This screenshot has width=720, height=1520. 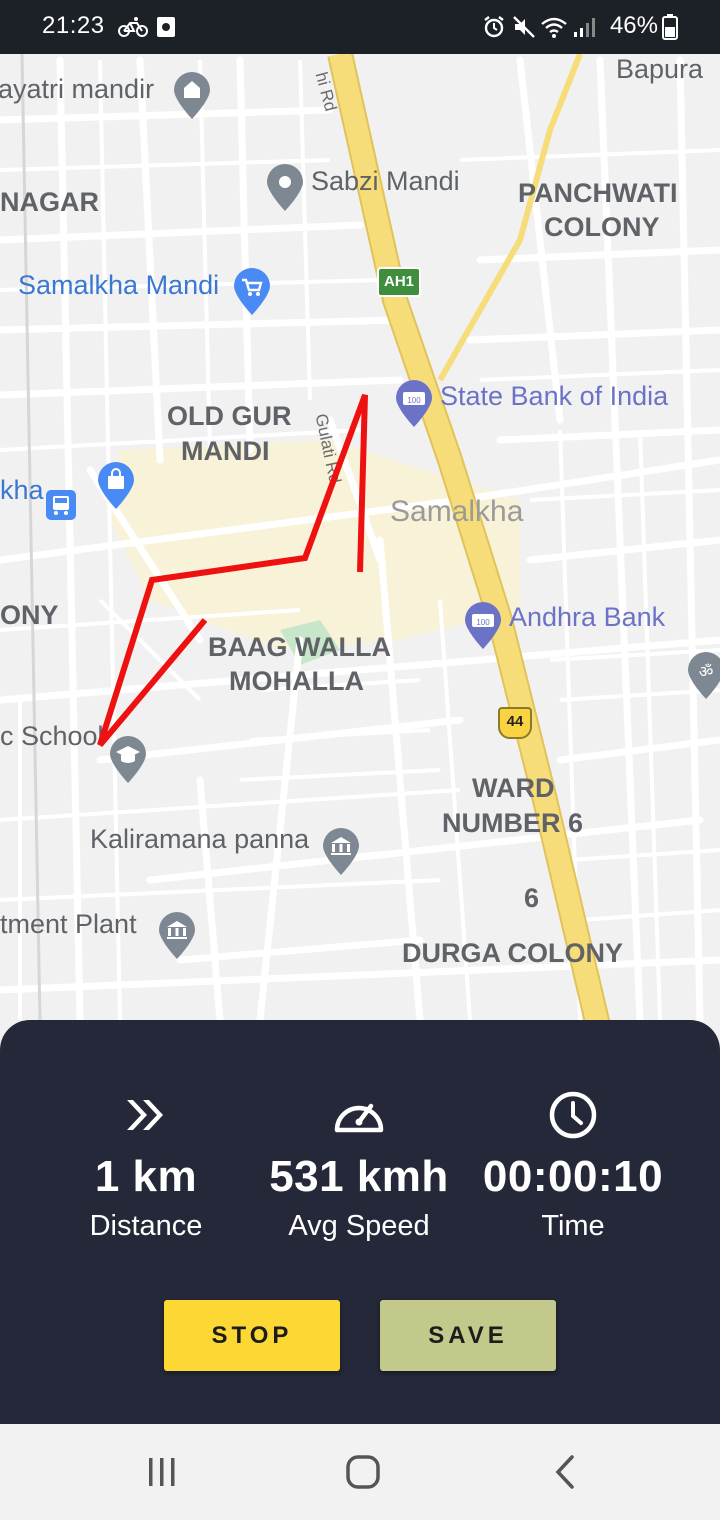 What do you see at coordinates (524, 27) in the screenshot?
I see `mute-icon` at bounding box center [524, 27].